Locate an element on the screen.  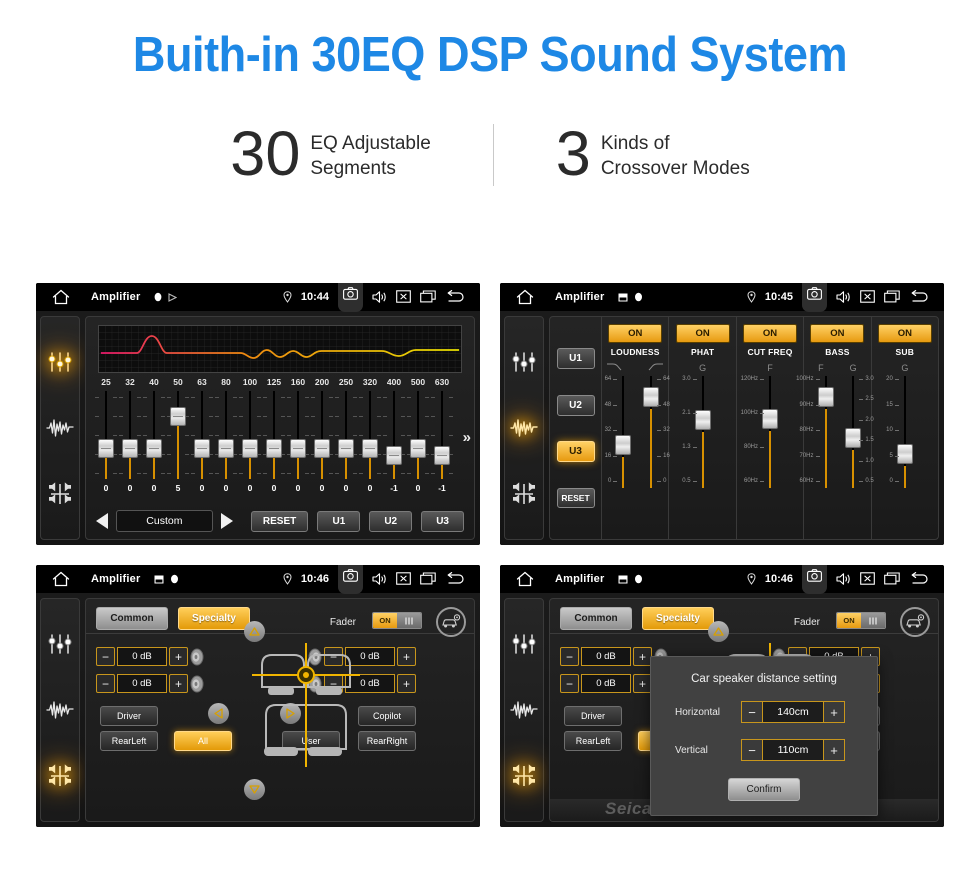
gain-stepper-rear-left: −0 dB + is located at coordinates (150, 683).